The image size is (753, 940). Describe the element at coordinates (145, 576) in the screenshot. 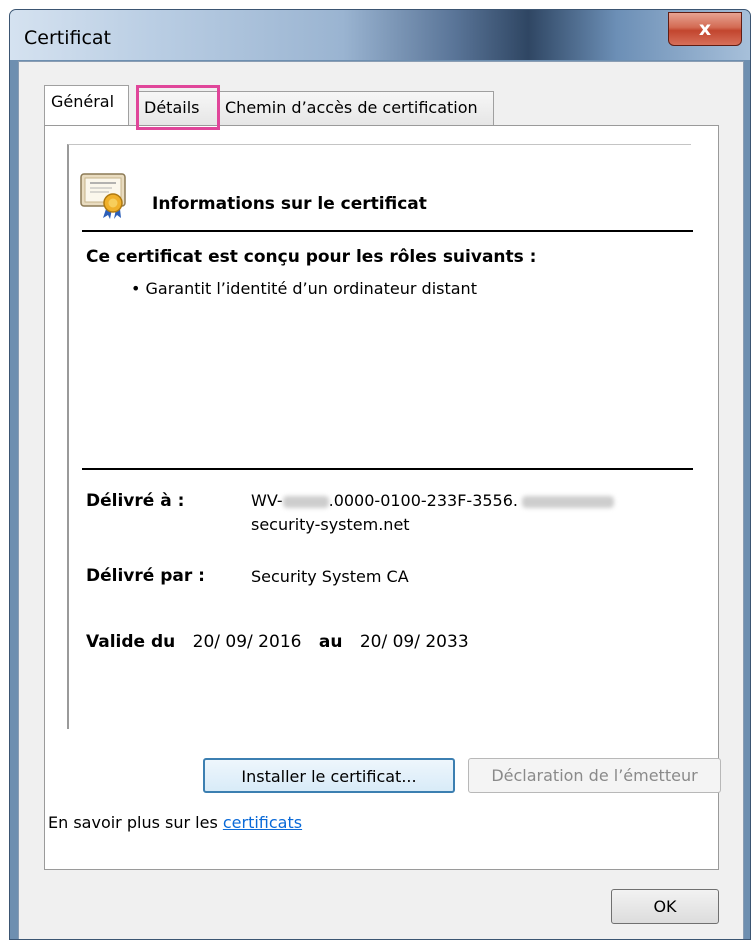

I see `issued-by-label: Délivré par :` at that location.